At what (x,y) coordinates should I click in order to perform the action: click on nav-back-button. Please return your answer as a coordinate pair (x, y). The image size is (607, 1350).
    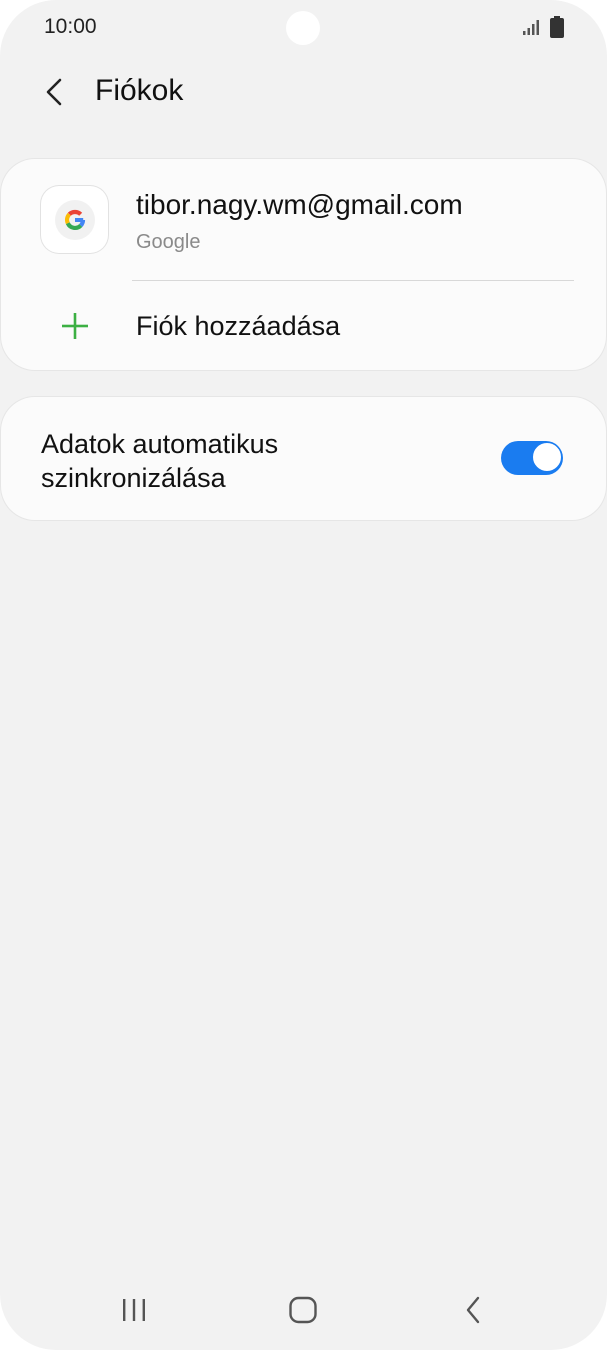
    Looking at the image, I should click on (473, 1310).